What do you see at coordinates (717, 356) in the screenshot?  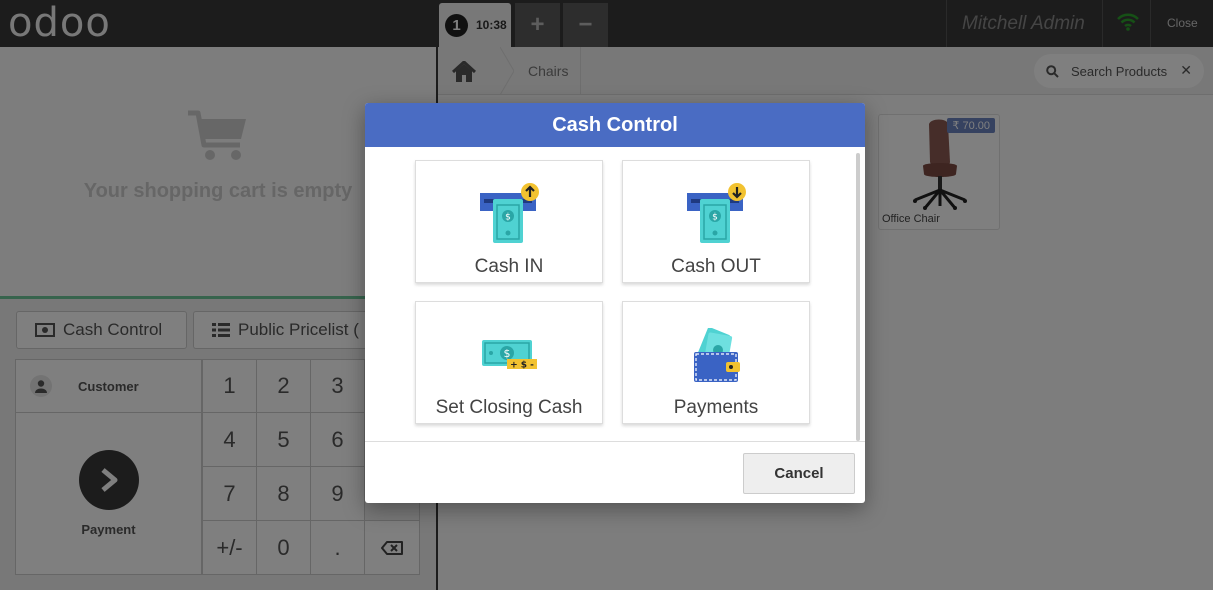 I see `wallet-icon` at bounding box center [717, 356].